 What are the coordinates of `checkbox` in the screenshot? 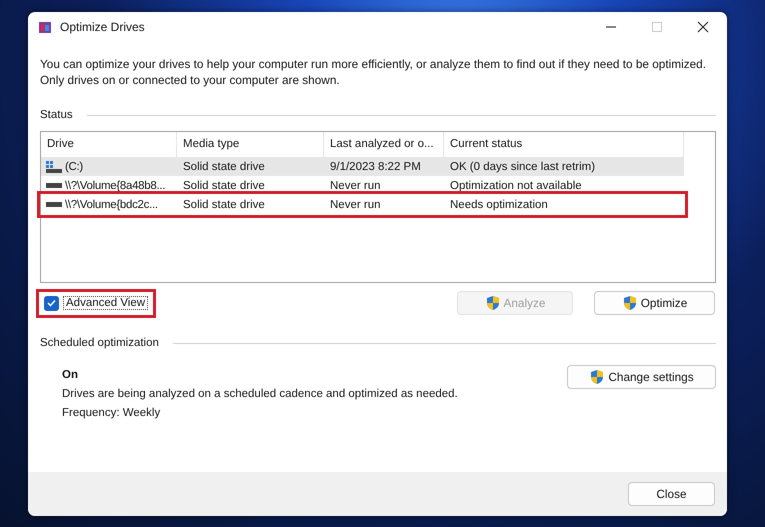 It's located at (51, 303).